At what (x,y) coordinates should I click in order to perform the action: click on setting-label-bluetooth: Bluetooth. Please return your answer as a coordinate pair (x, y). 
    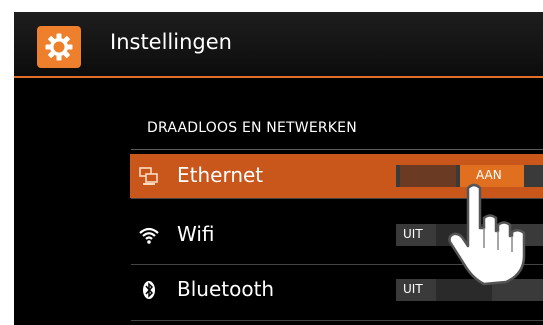
    Looking at the image, I should click on (226, 289).